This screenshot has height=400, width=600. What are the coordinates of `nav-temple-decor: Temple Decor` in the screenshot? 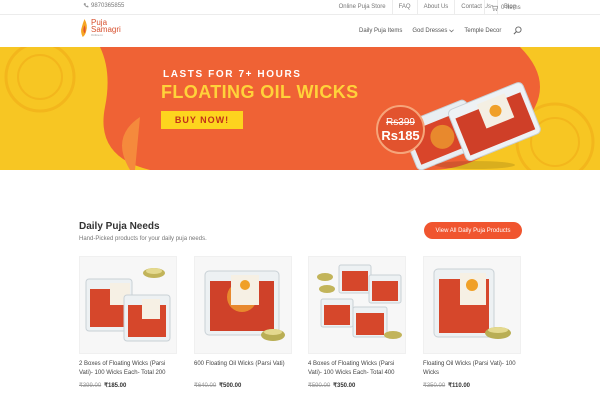 It's located at (482, 31).